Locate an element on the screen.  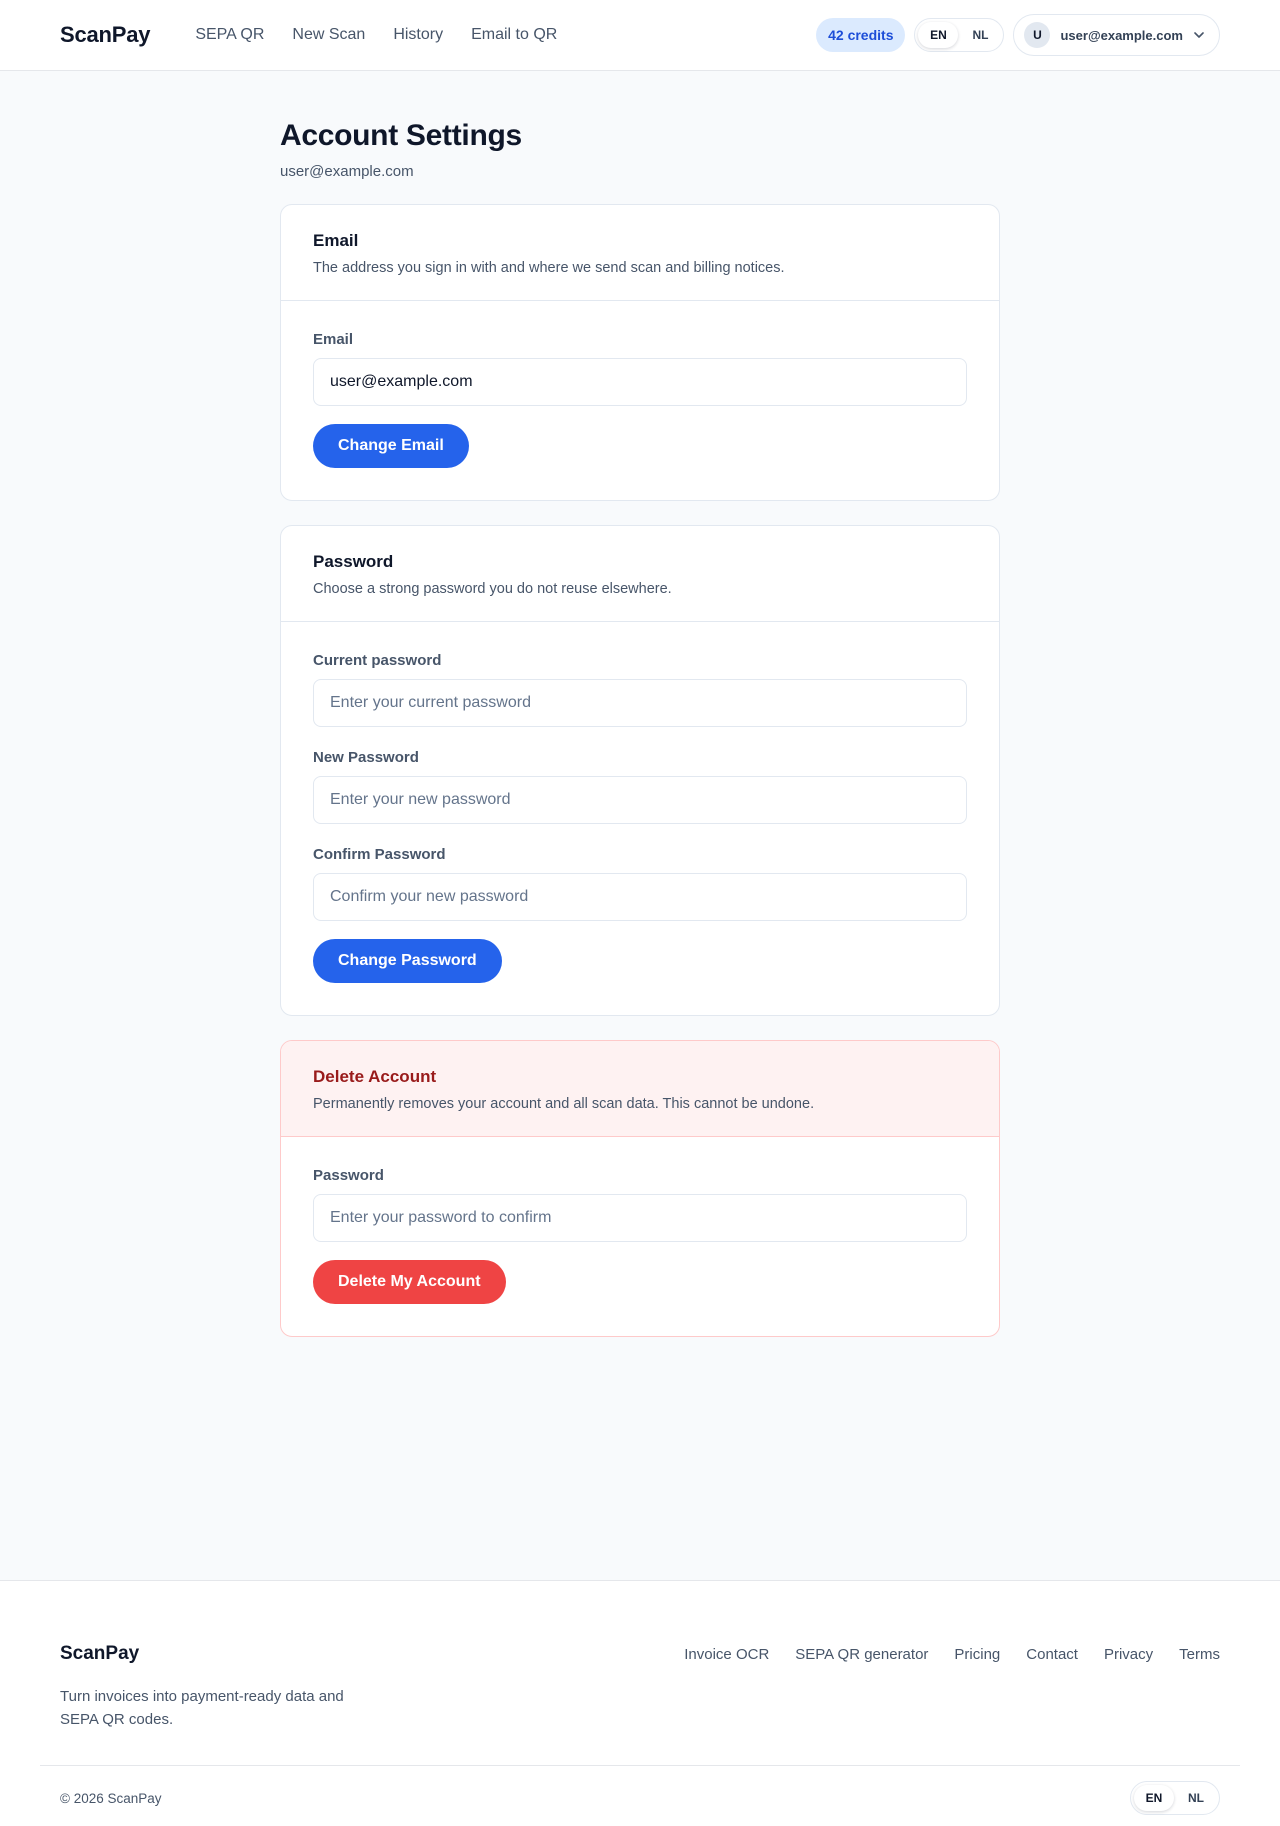
footer-link-terms: Terms is located at coordinates (1199, 1688).